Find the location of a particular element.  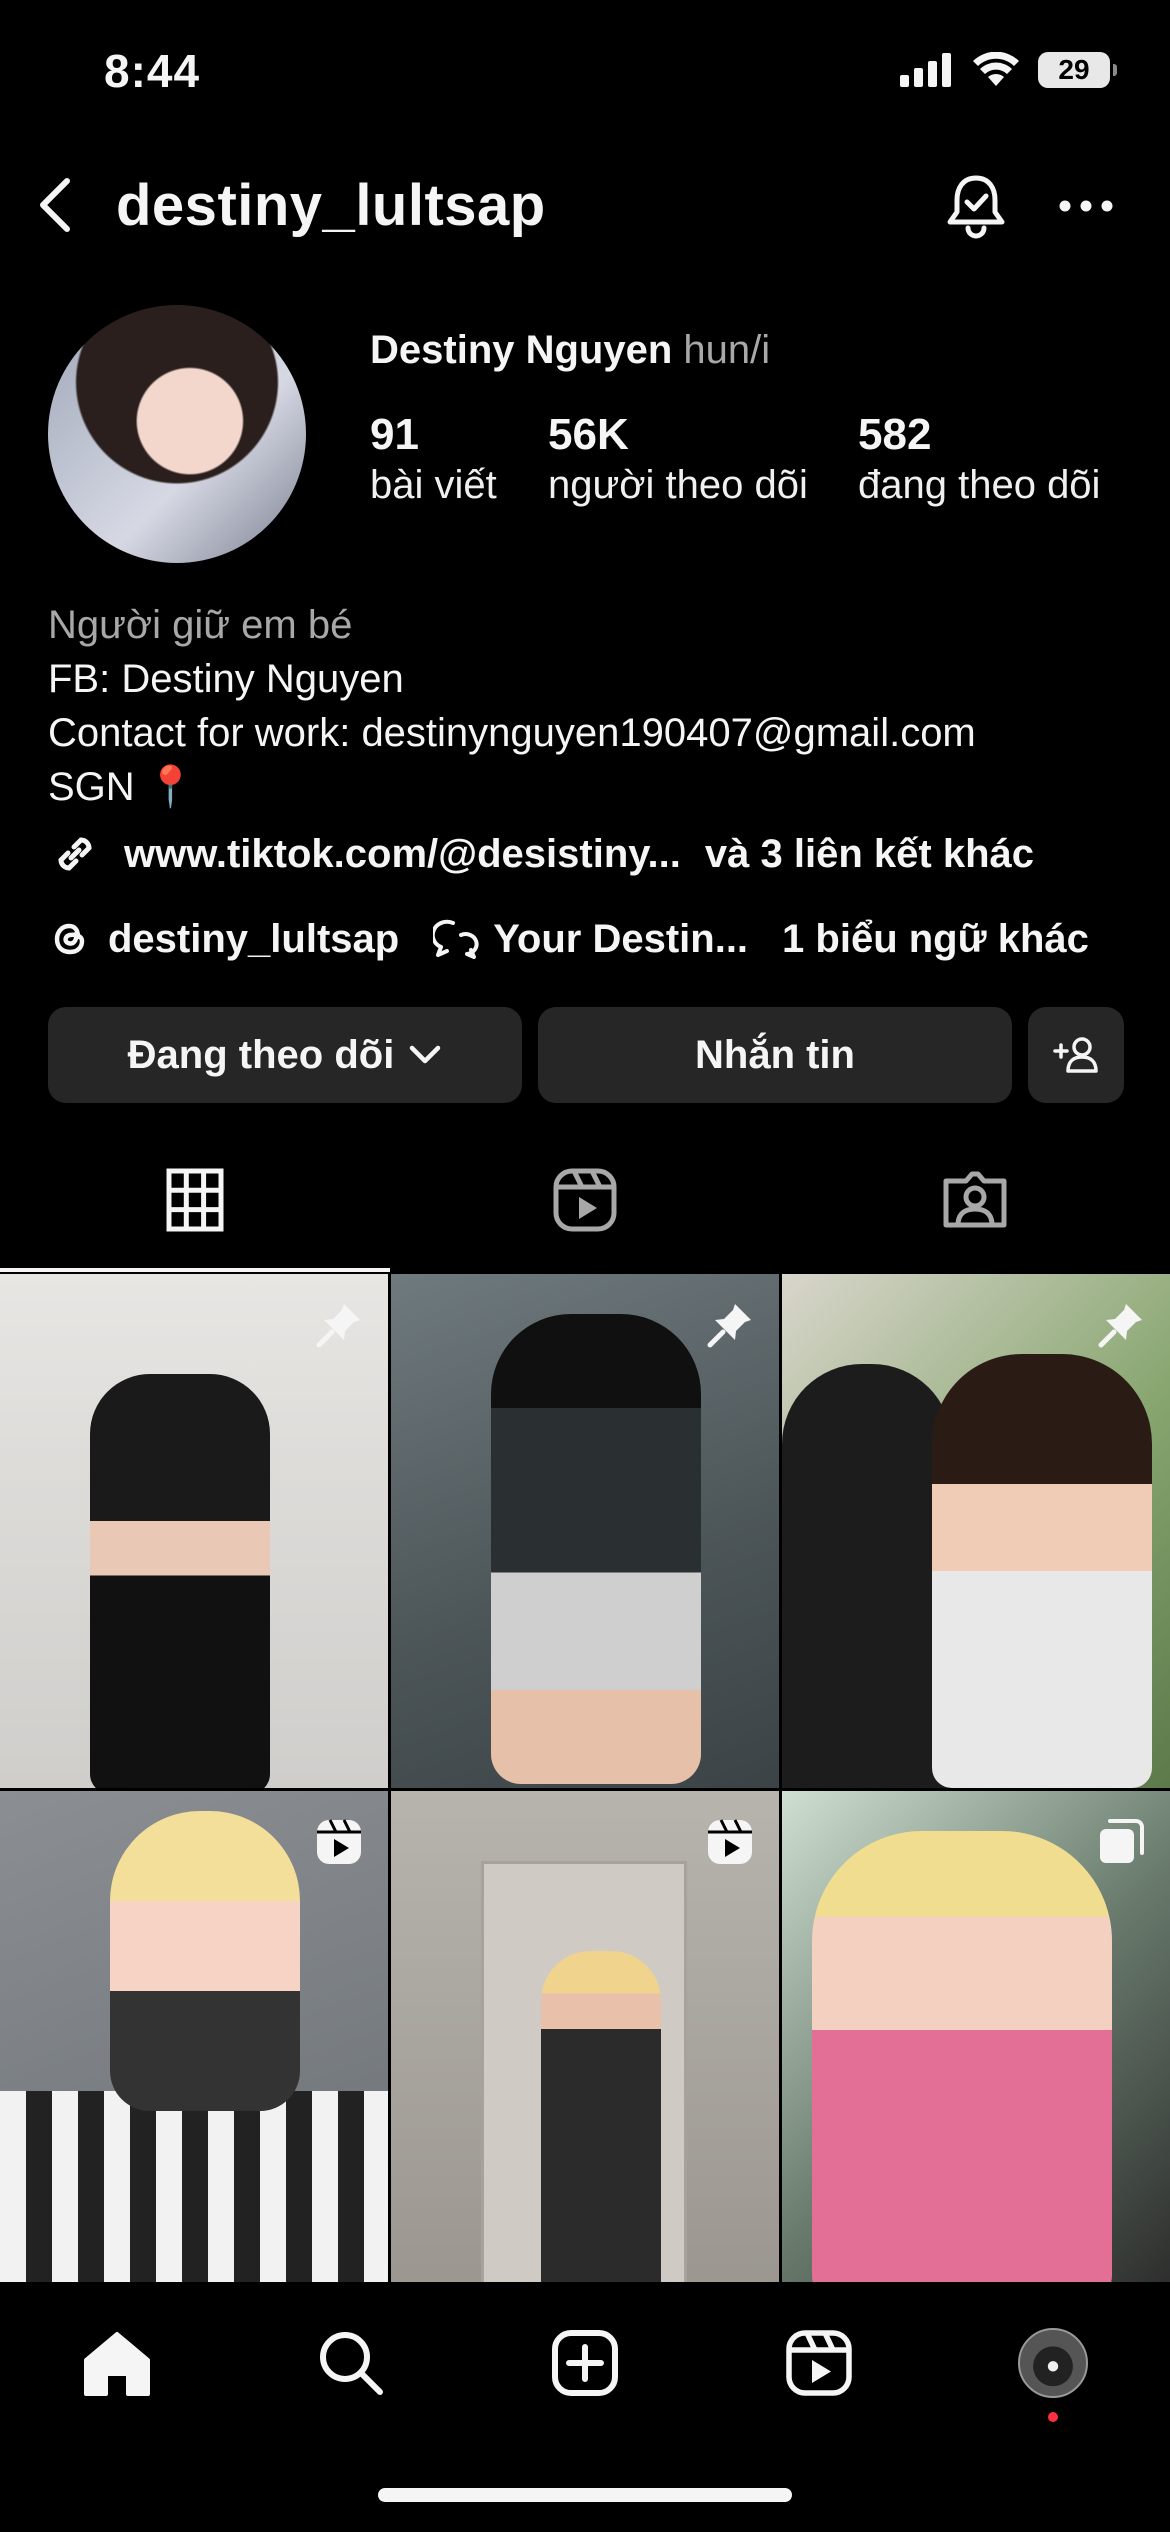

wifi-icon is located at coordinates (996, 69).